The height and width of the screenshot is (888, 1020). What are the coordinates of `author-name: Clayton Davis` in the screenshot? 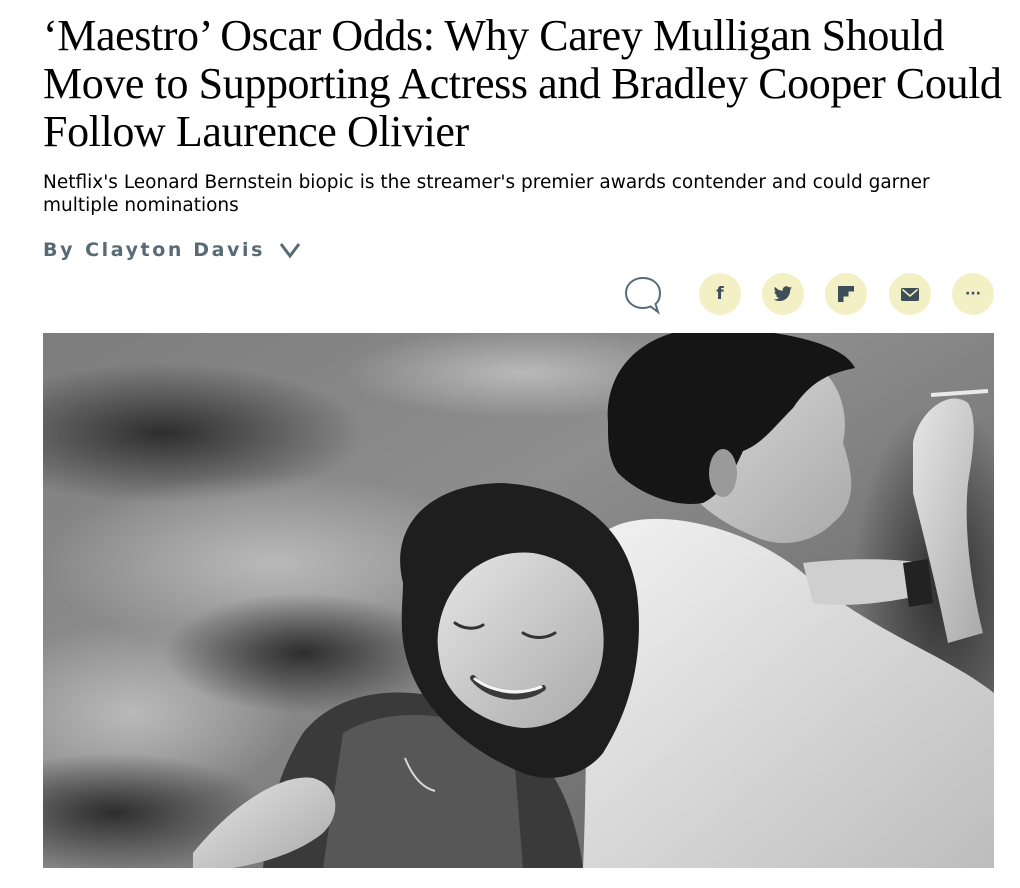 It's located at (175, 250).